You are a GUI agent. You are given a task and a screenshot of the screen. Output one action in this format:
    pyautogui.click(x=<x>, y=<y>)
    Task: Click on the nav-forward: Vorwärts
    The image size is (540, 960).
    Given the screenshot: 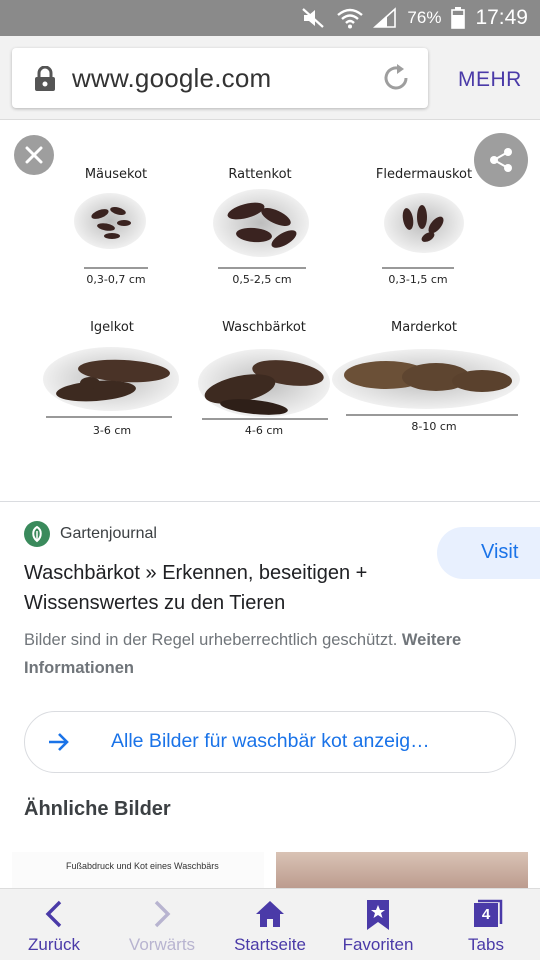 What is the action you would take?
    pyautogui.click(x=162, y=924)
    